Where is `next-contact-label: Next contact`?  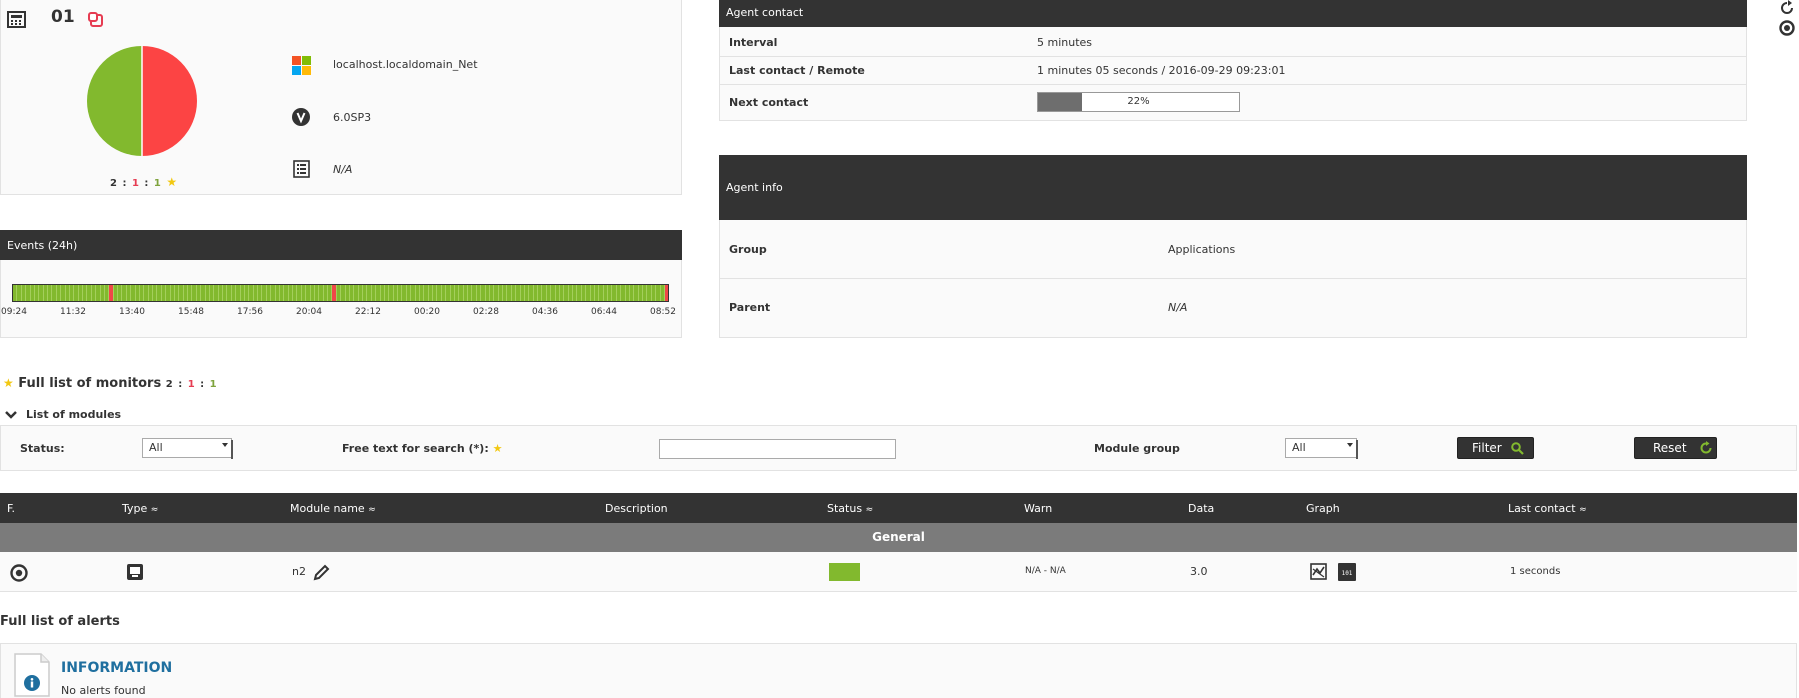 next-contact-label: Next contact is located at coordinates (769, 102).